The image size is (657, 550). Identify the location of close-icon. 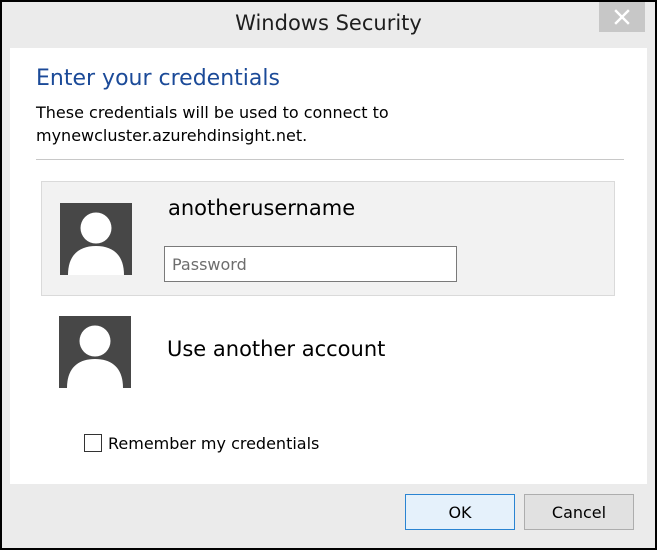
(622, 17).